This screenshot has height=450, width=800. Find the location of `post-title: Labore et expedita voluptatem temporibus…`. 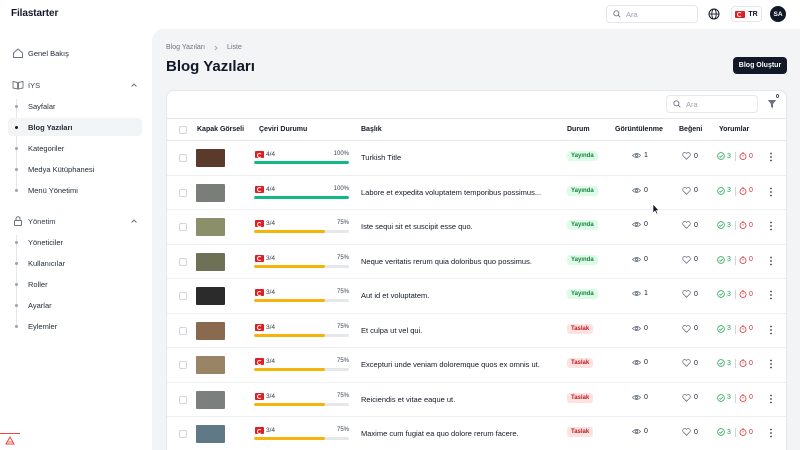

post-title: Labore et expedita voluptatem temporibus… is located at coordinates (451, 192).